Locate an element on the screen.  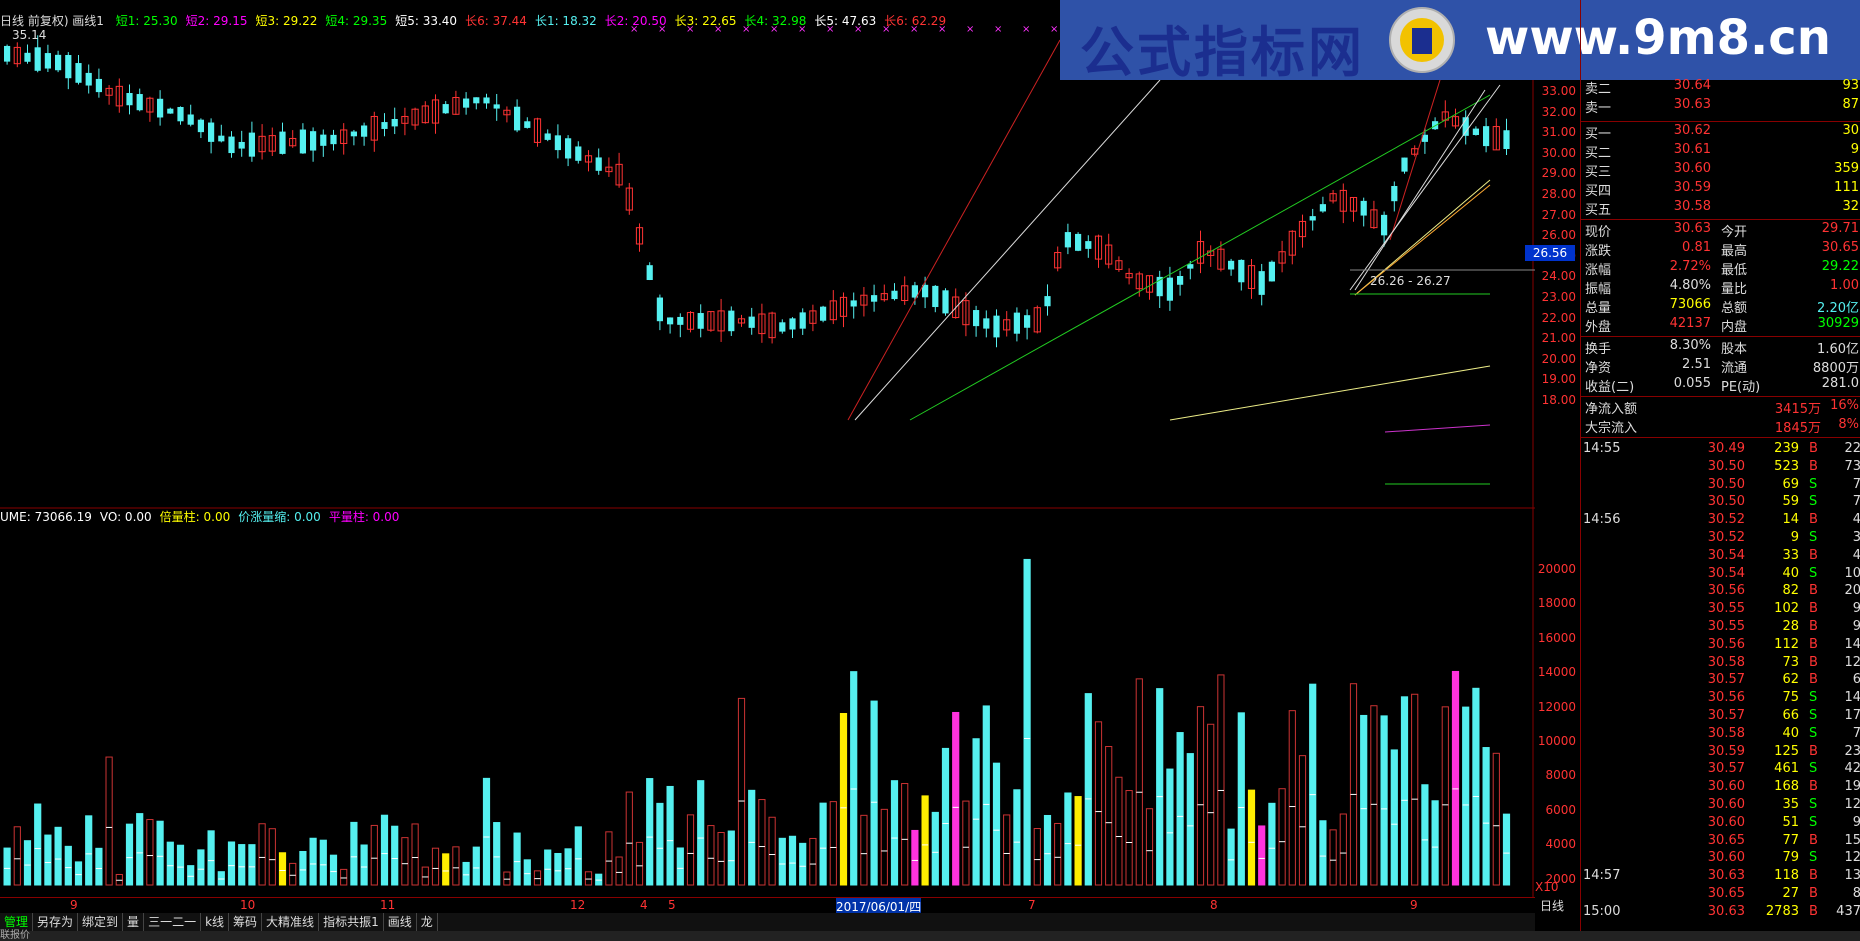
flow-row: 大宗流入 1845万 8% is located at coordinates (1720, 426).